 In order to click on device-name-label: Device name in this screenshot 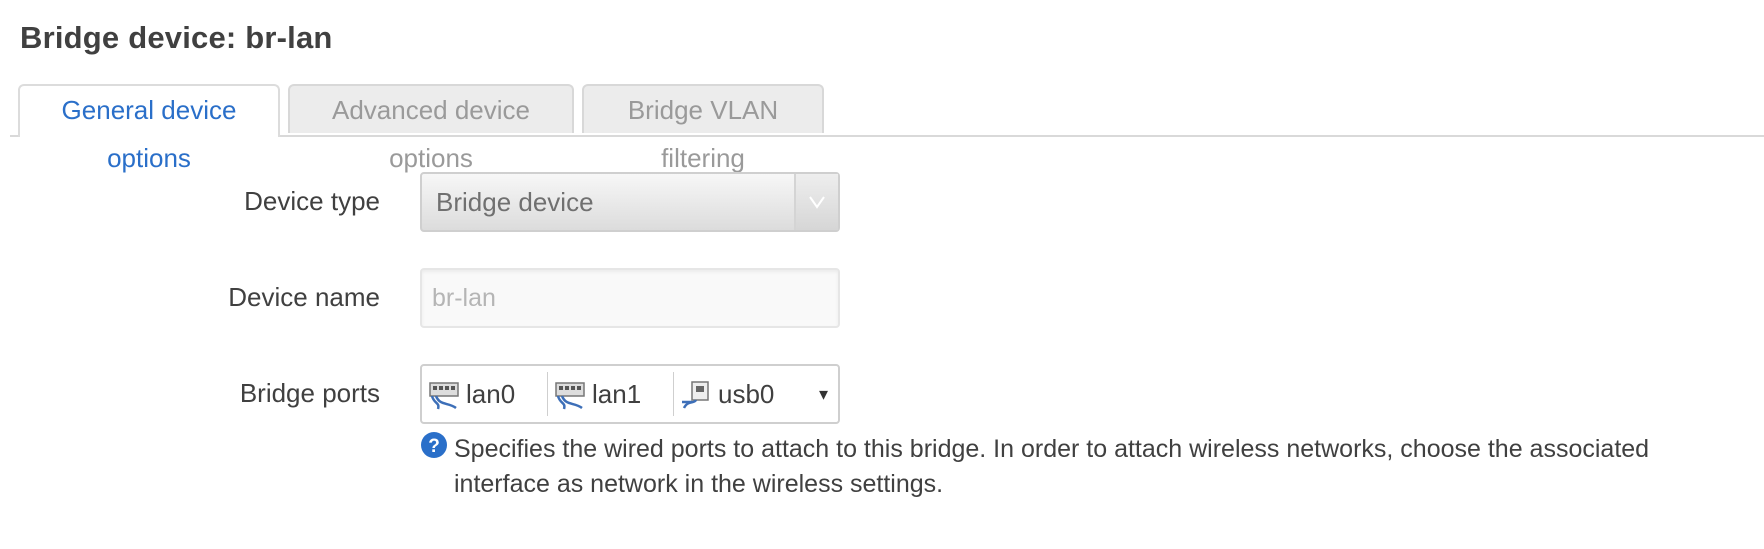, I will do `click(304, 297)`.